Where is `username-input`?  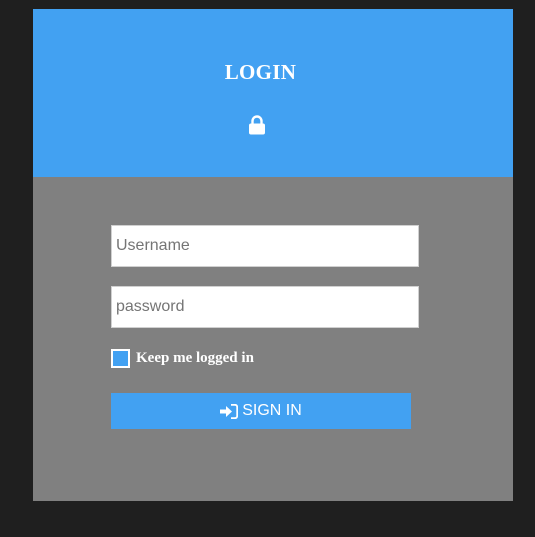 username-input is located at coordinates (265, 246).